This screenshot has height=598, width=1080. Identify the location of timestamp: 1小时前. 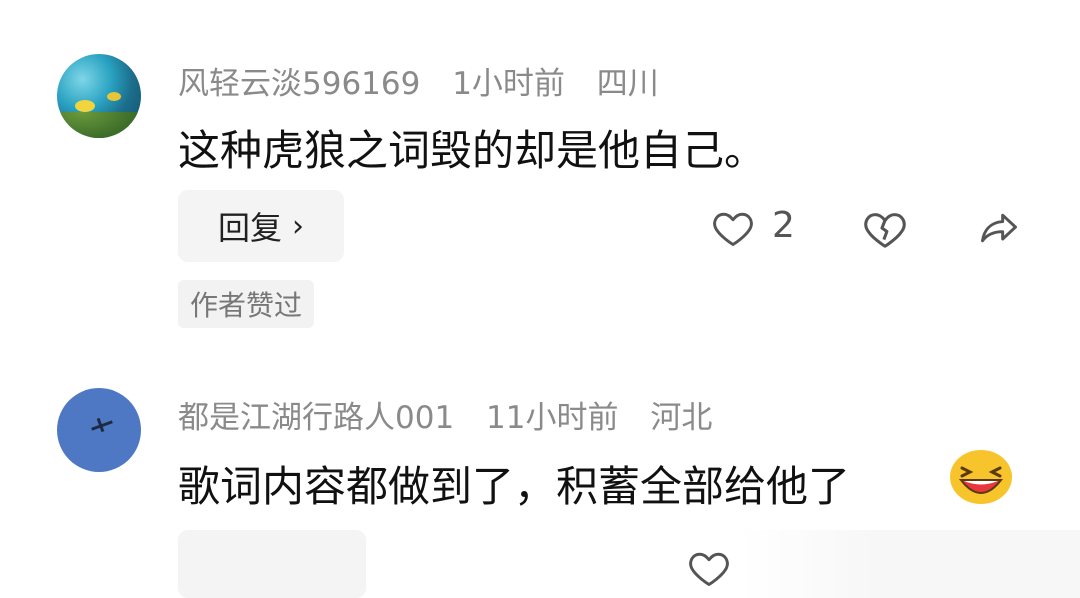
(508, 84).